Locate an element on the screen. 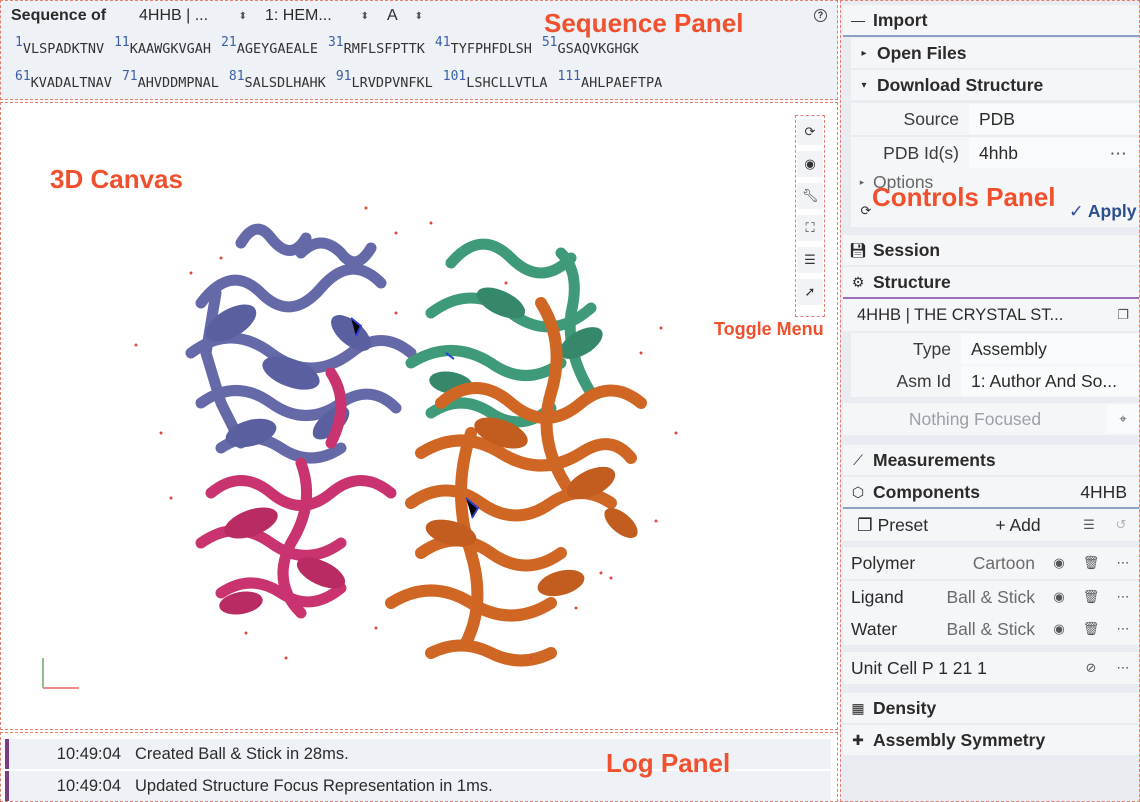  select-cursor-icon: ➚ is located at coordinates (810, 292).